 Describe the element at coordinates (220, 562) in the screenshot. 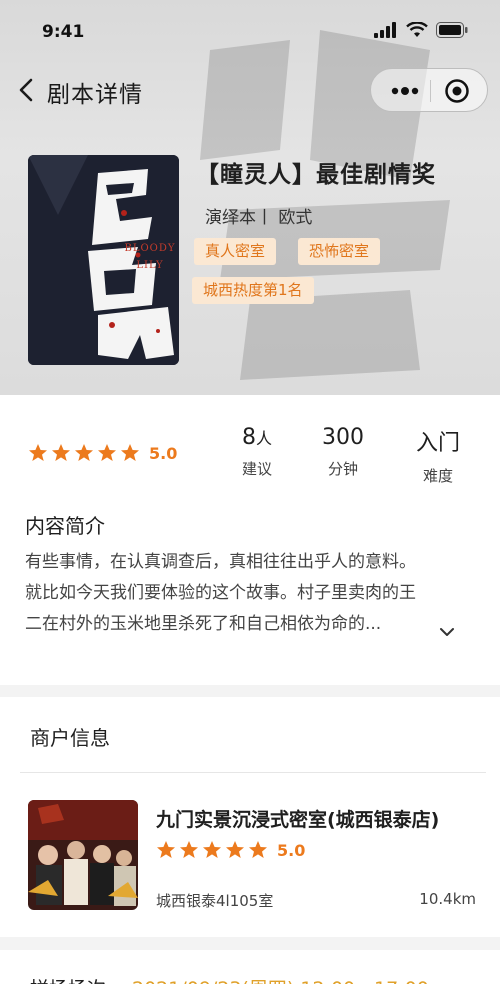

I see `intro-line: 有些事情，在认真调查后，真相往往出乎人的意料。` at that location.